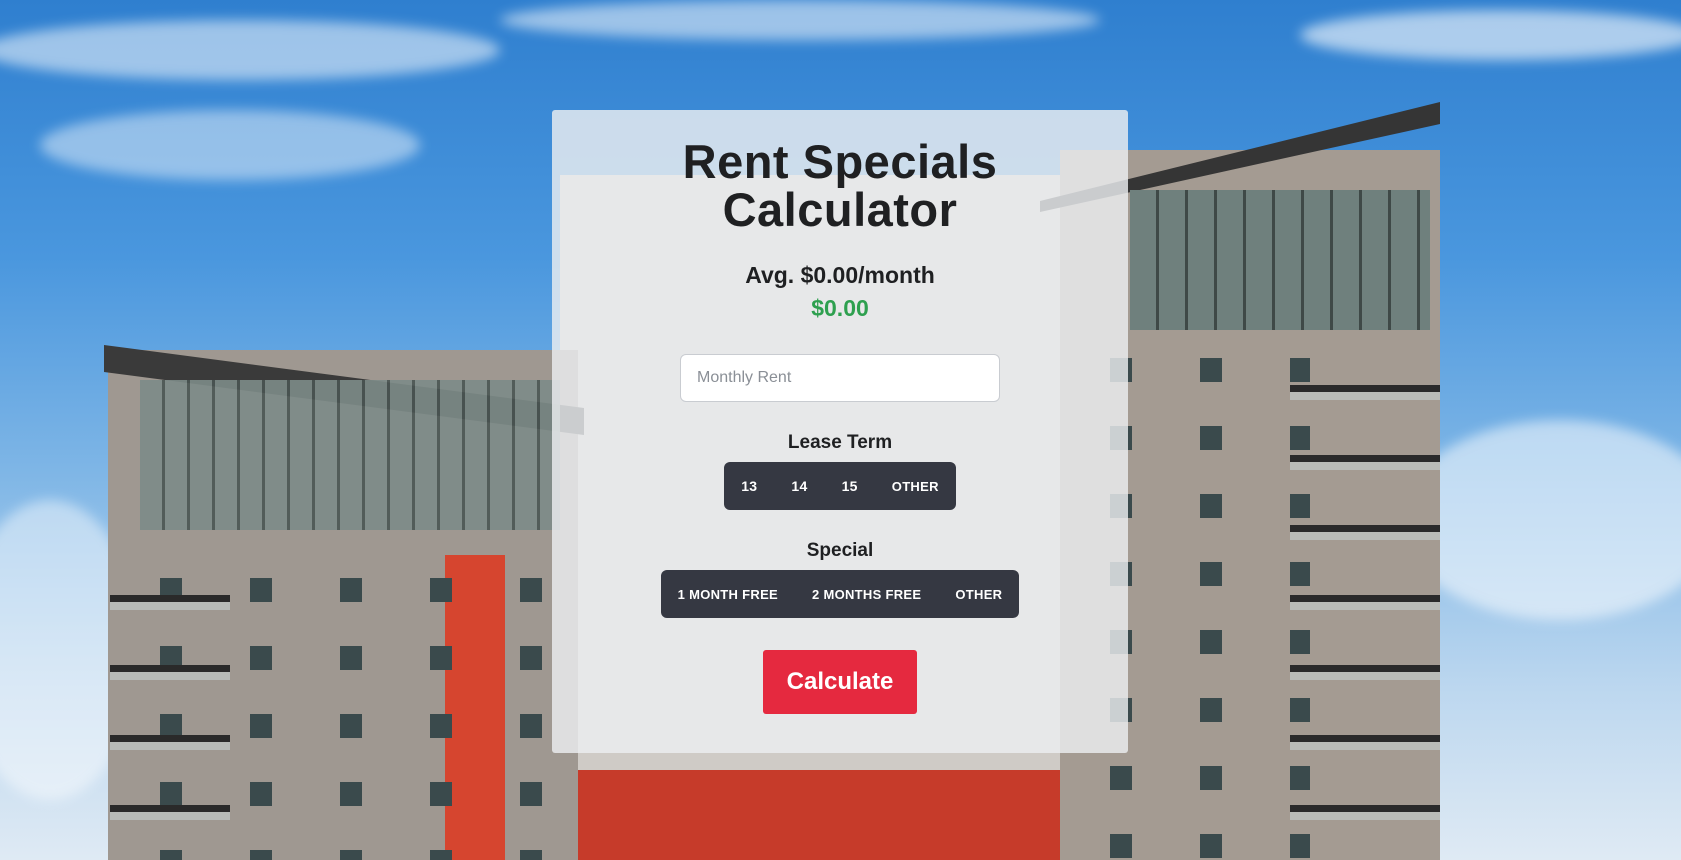  I want to click on title-line-2: Calculator, so click(840, 209).